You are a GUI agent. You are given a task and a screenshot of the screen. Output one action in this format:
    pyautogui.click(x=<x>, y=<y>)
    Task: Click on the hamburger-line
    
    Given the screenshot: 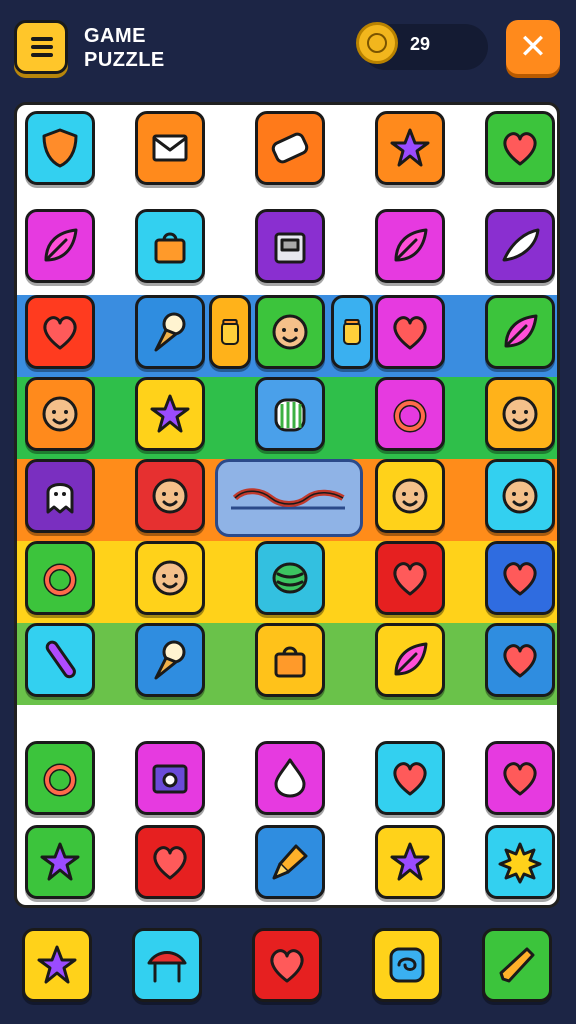 What is the action you would take?
    pyautogui.click(x=42, y=47)
    